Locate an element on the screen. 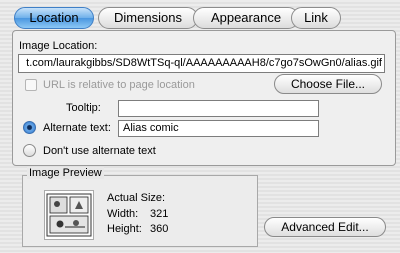 This screenshot has height=253, width=400. height-value: 360 is located at coordinates (159, 229).